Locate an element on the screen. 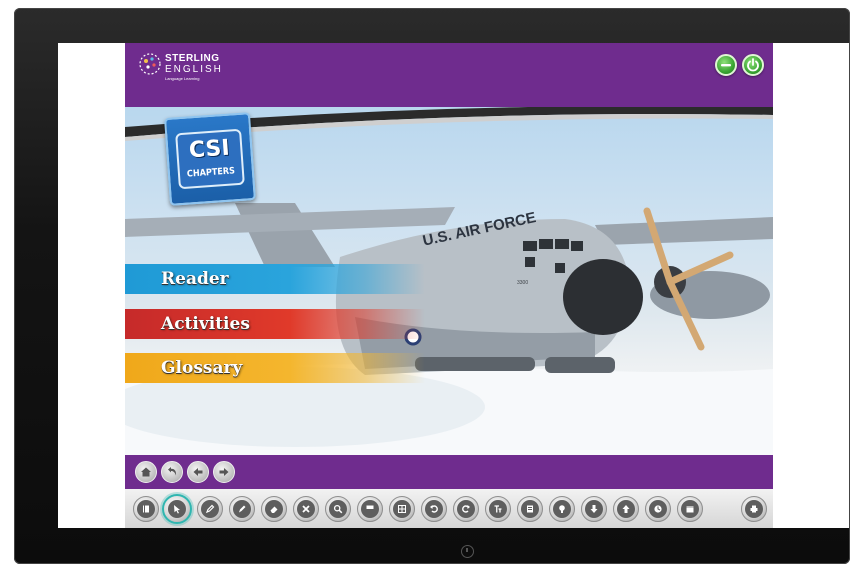 The height and width of the screenshot is (566, 850). next-arrow-icon is located at coordinates (224, 472).